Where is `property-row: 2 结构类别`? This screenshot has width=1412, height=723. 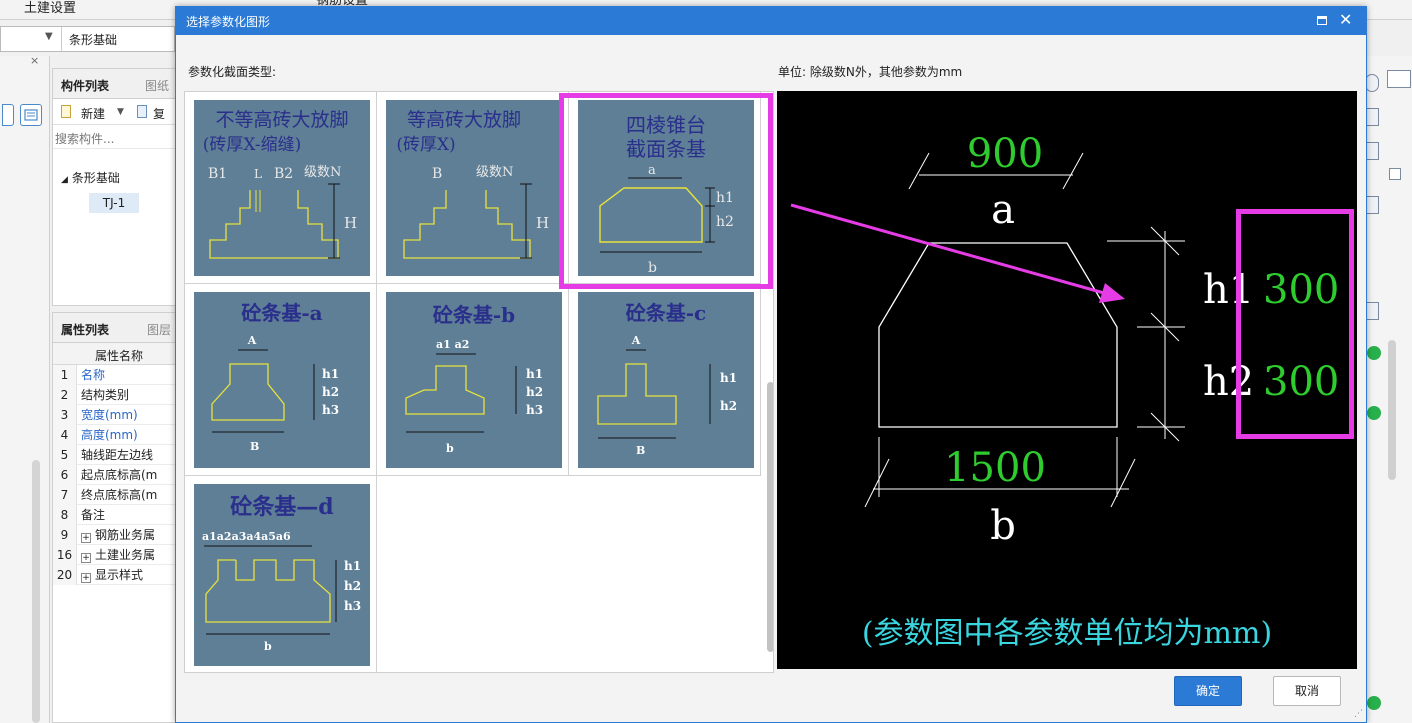
property-row: 2 结构类别 is located at coordinates (114, 395).